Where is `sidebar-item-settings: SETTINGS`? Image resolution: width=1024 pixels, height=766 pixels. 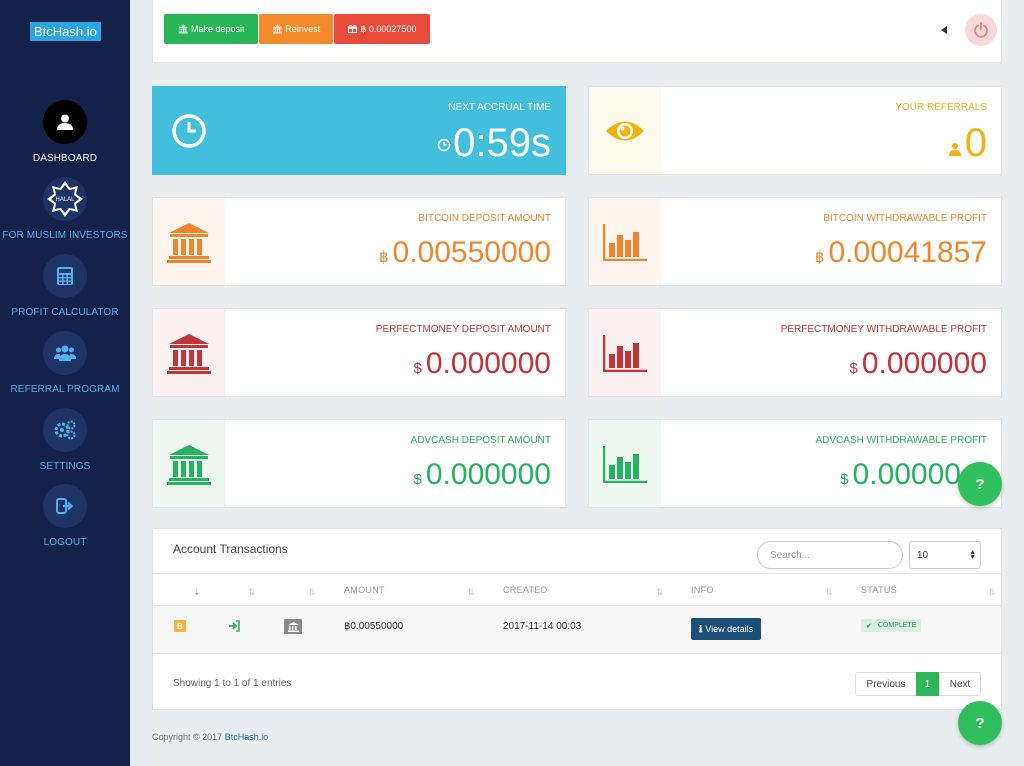
sidebar-item-settings: SETTINGS is located at coordinates (65, 440).